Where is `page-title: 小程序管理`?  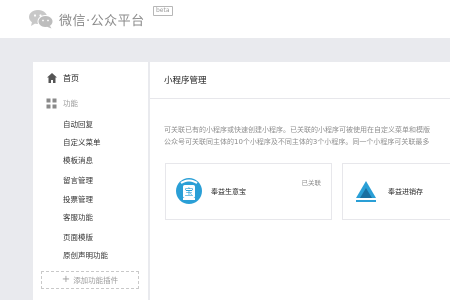
page-title: 小程序管理 is located at coordinates (185, 81).